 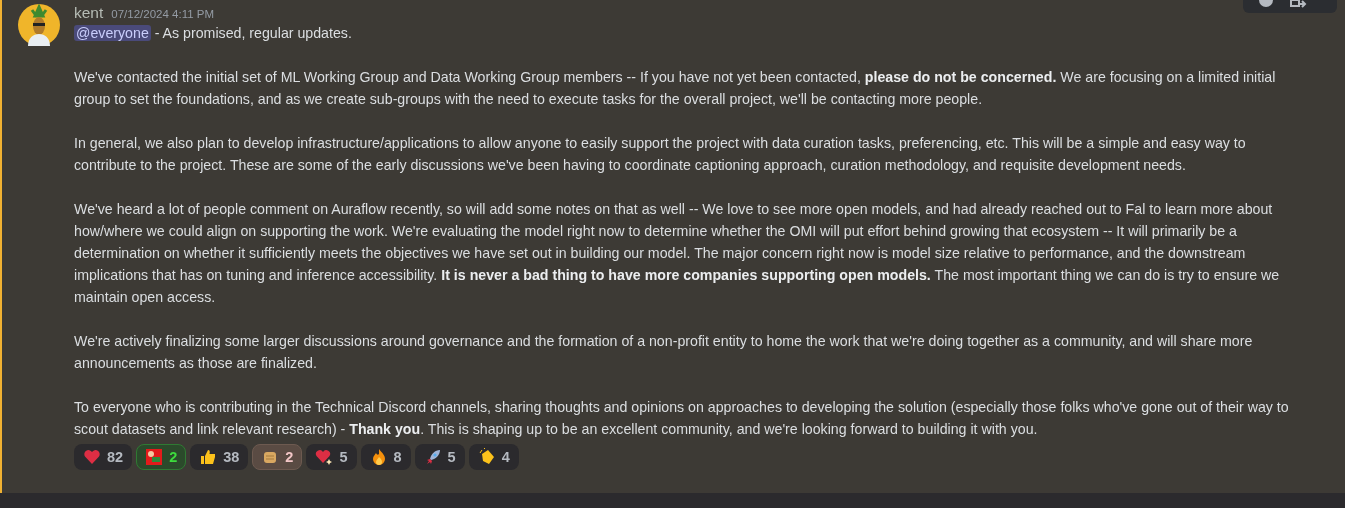 I want to click on thumbs-up-icon, so click(x=208, y=457).